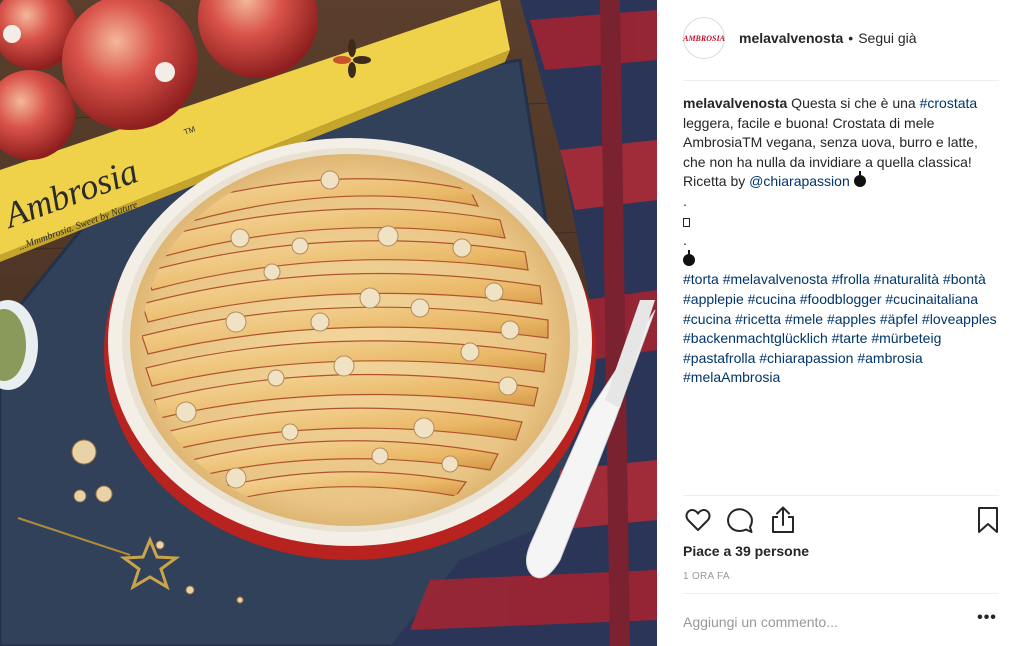  Describe the element at coordinates (799, 181) in the screenshot. I see `mention-link: @chiarapassion` at that location.